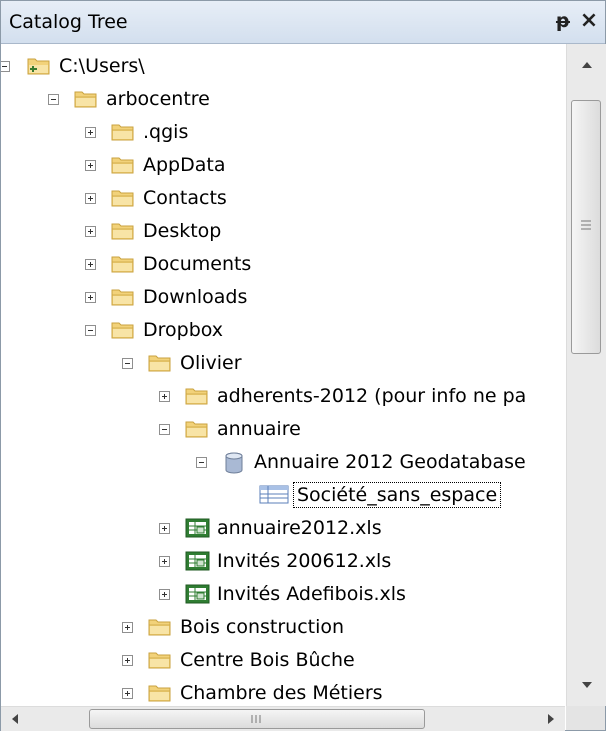  What do you see at coordinates (267, 660) in the screenshot?
I see `tree-node-label: Centre Bois Bûche` at bounding box center [267, 660].